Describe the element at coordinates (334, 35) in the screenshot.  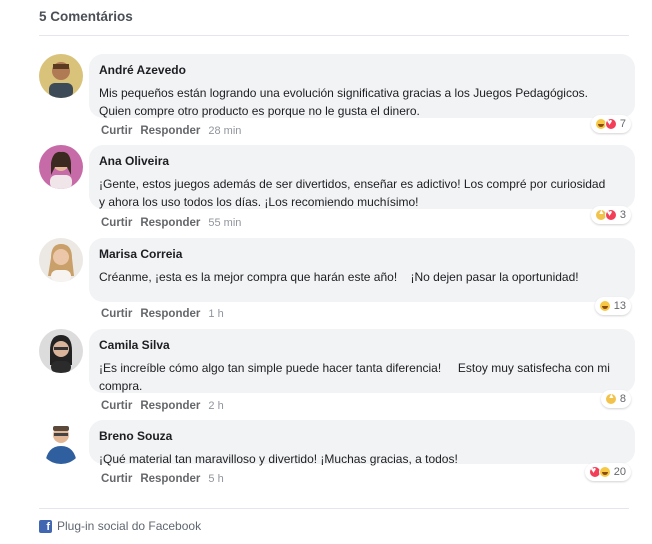
I see `header-divider` at that location.